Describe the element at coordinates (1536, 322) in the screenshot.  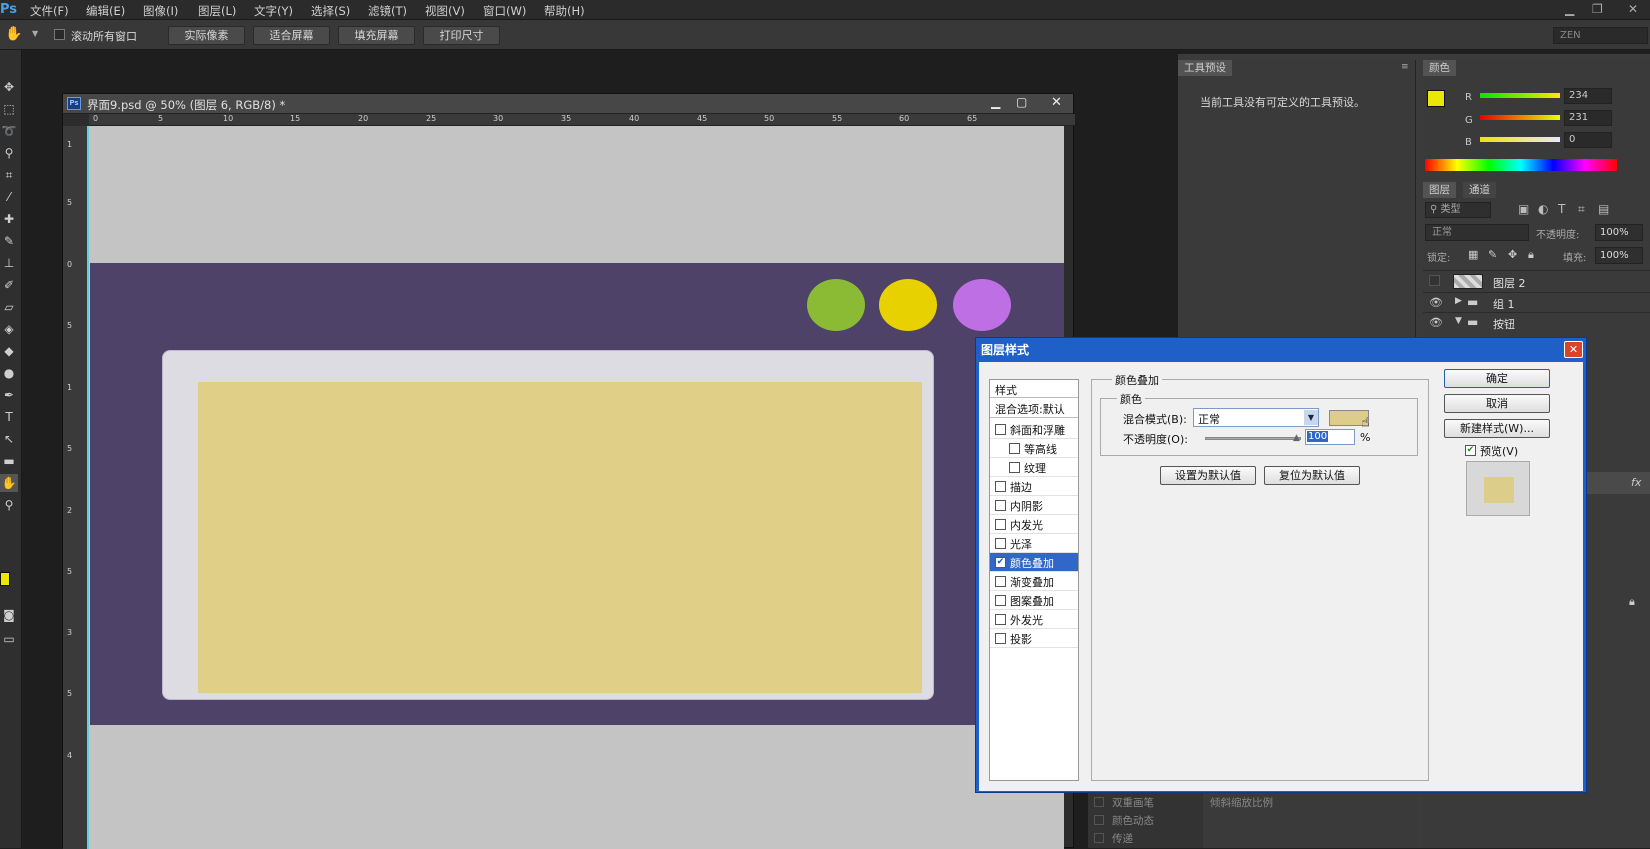
I see `layer-row: 👁︎ ▼ ▬ 按钮` at that location.